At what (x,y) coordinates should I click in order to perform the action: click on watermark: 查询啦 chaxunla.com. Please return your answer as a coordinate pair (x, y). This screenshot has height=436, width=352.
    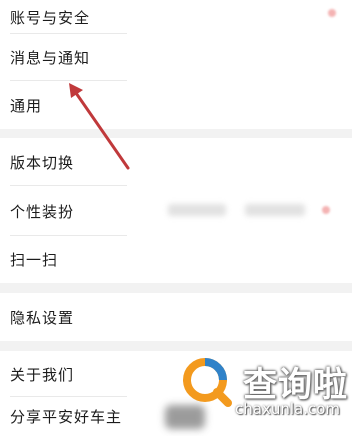
    Looking at the image, I should click on (258, 390).